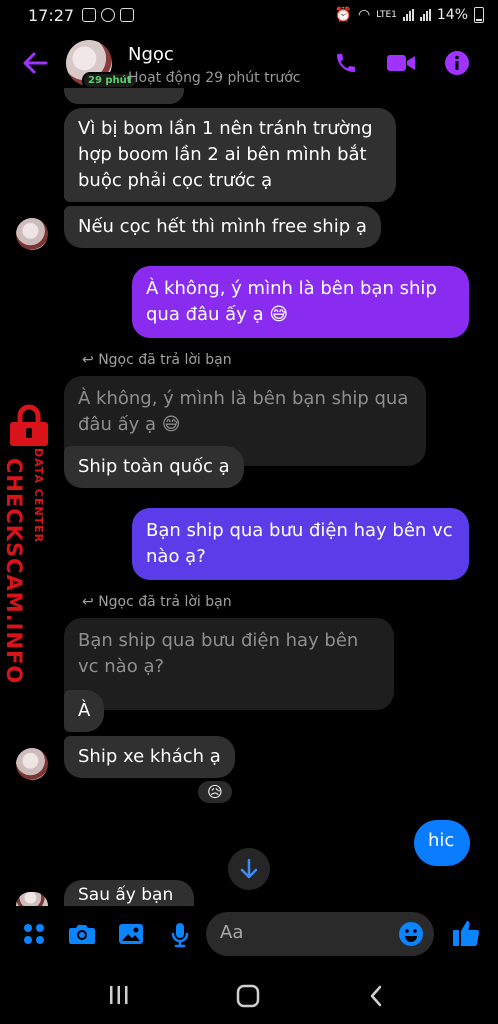 The image size is (498, 1024). What do you see at coordinates (84, 711) in the screenshot?
I see `message-incoming: À` at bounding box center [84, 711].